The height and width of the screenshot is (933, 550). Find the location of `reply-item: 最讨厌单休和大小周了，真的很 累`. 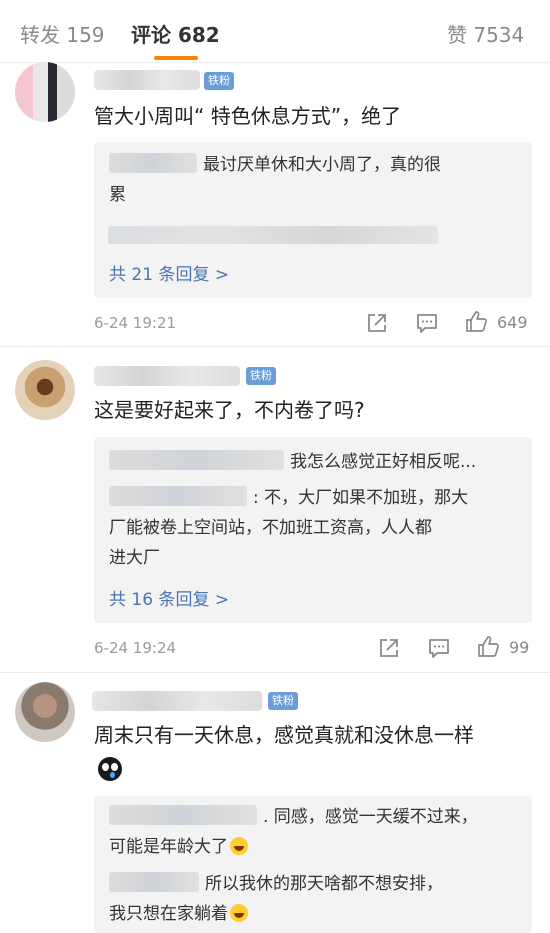

reply-item: 最讨厌单休和大小周了，真的很 累 is located at coordinates (313, 180).